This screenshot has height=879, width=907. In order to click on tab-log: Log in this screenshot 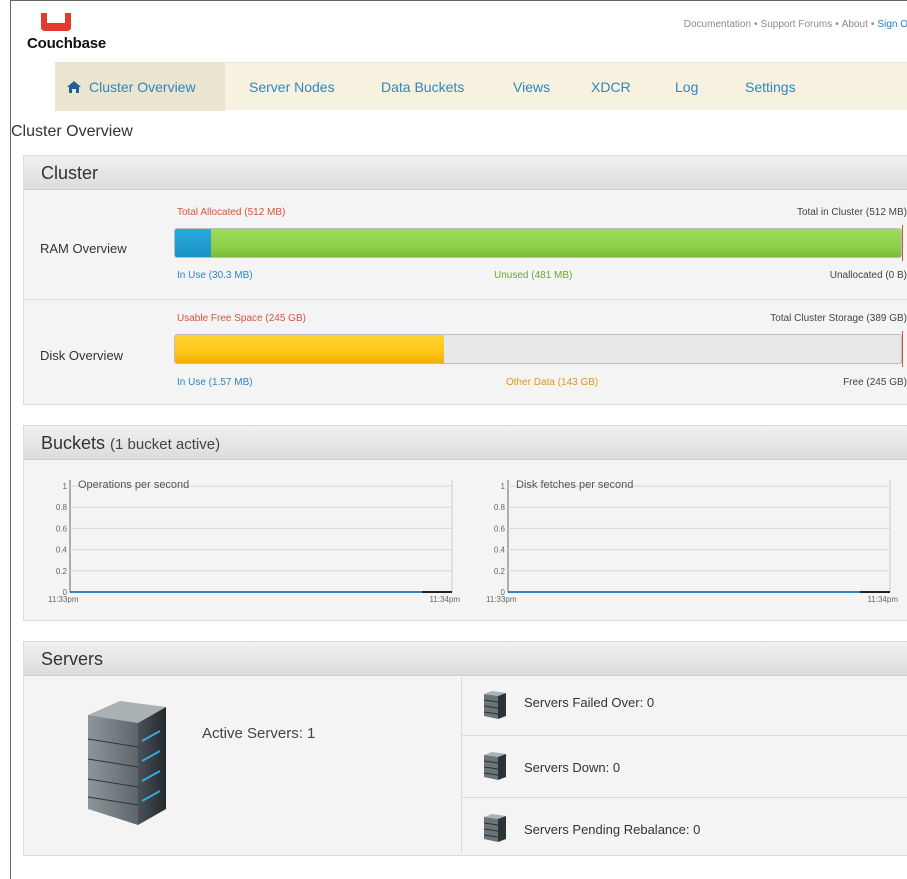, I will do `click(686, 87)`.